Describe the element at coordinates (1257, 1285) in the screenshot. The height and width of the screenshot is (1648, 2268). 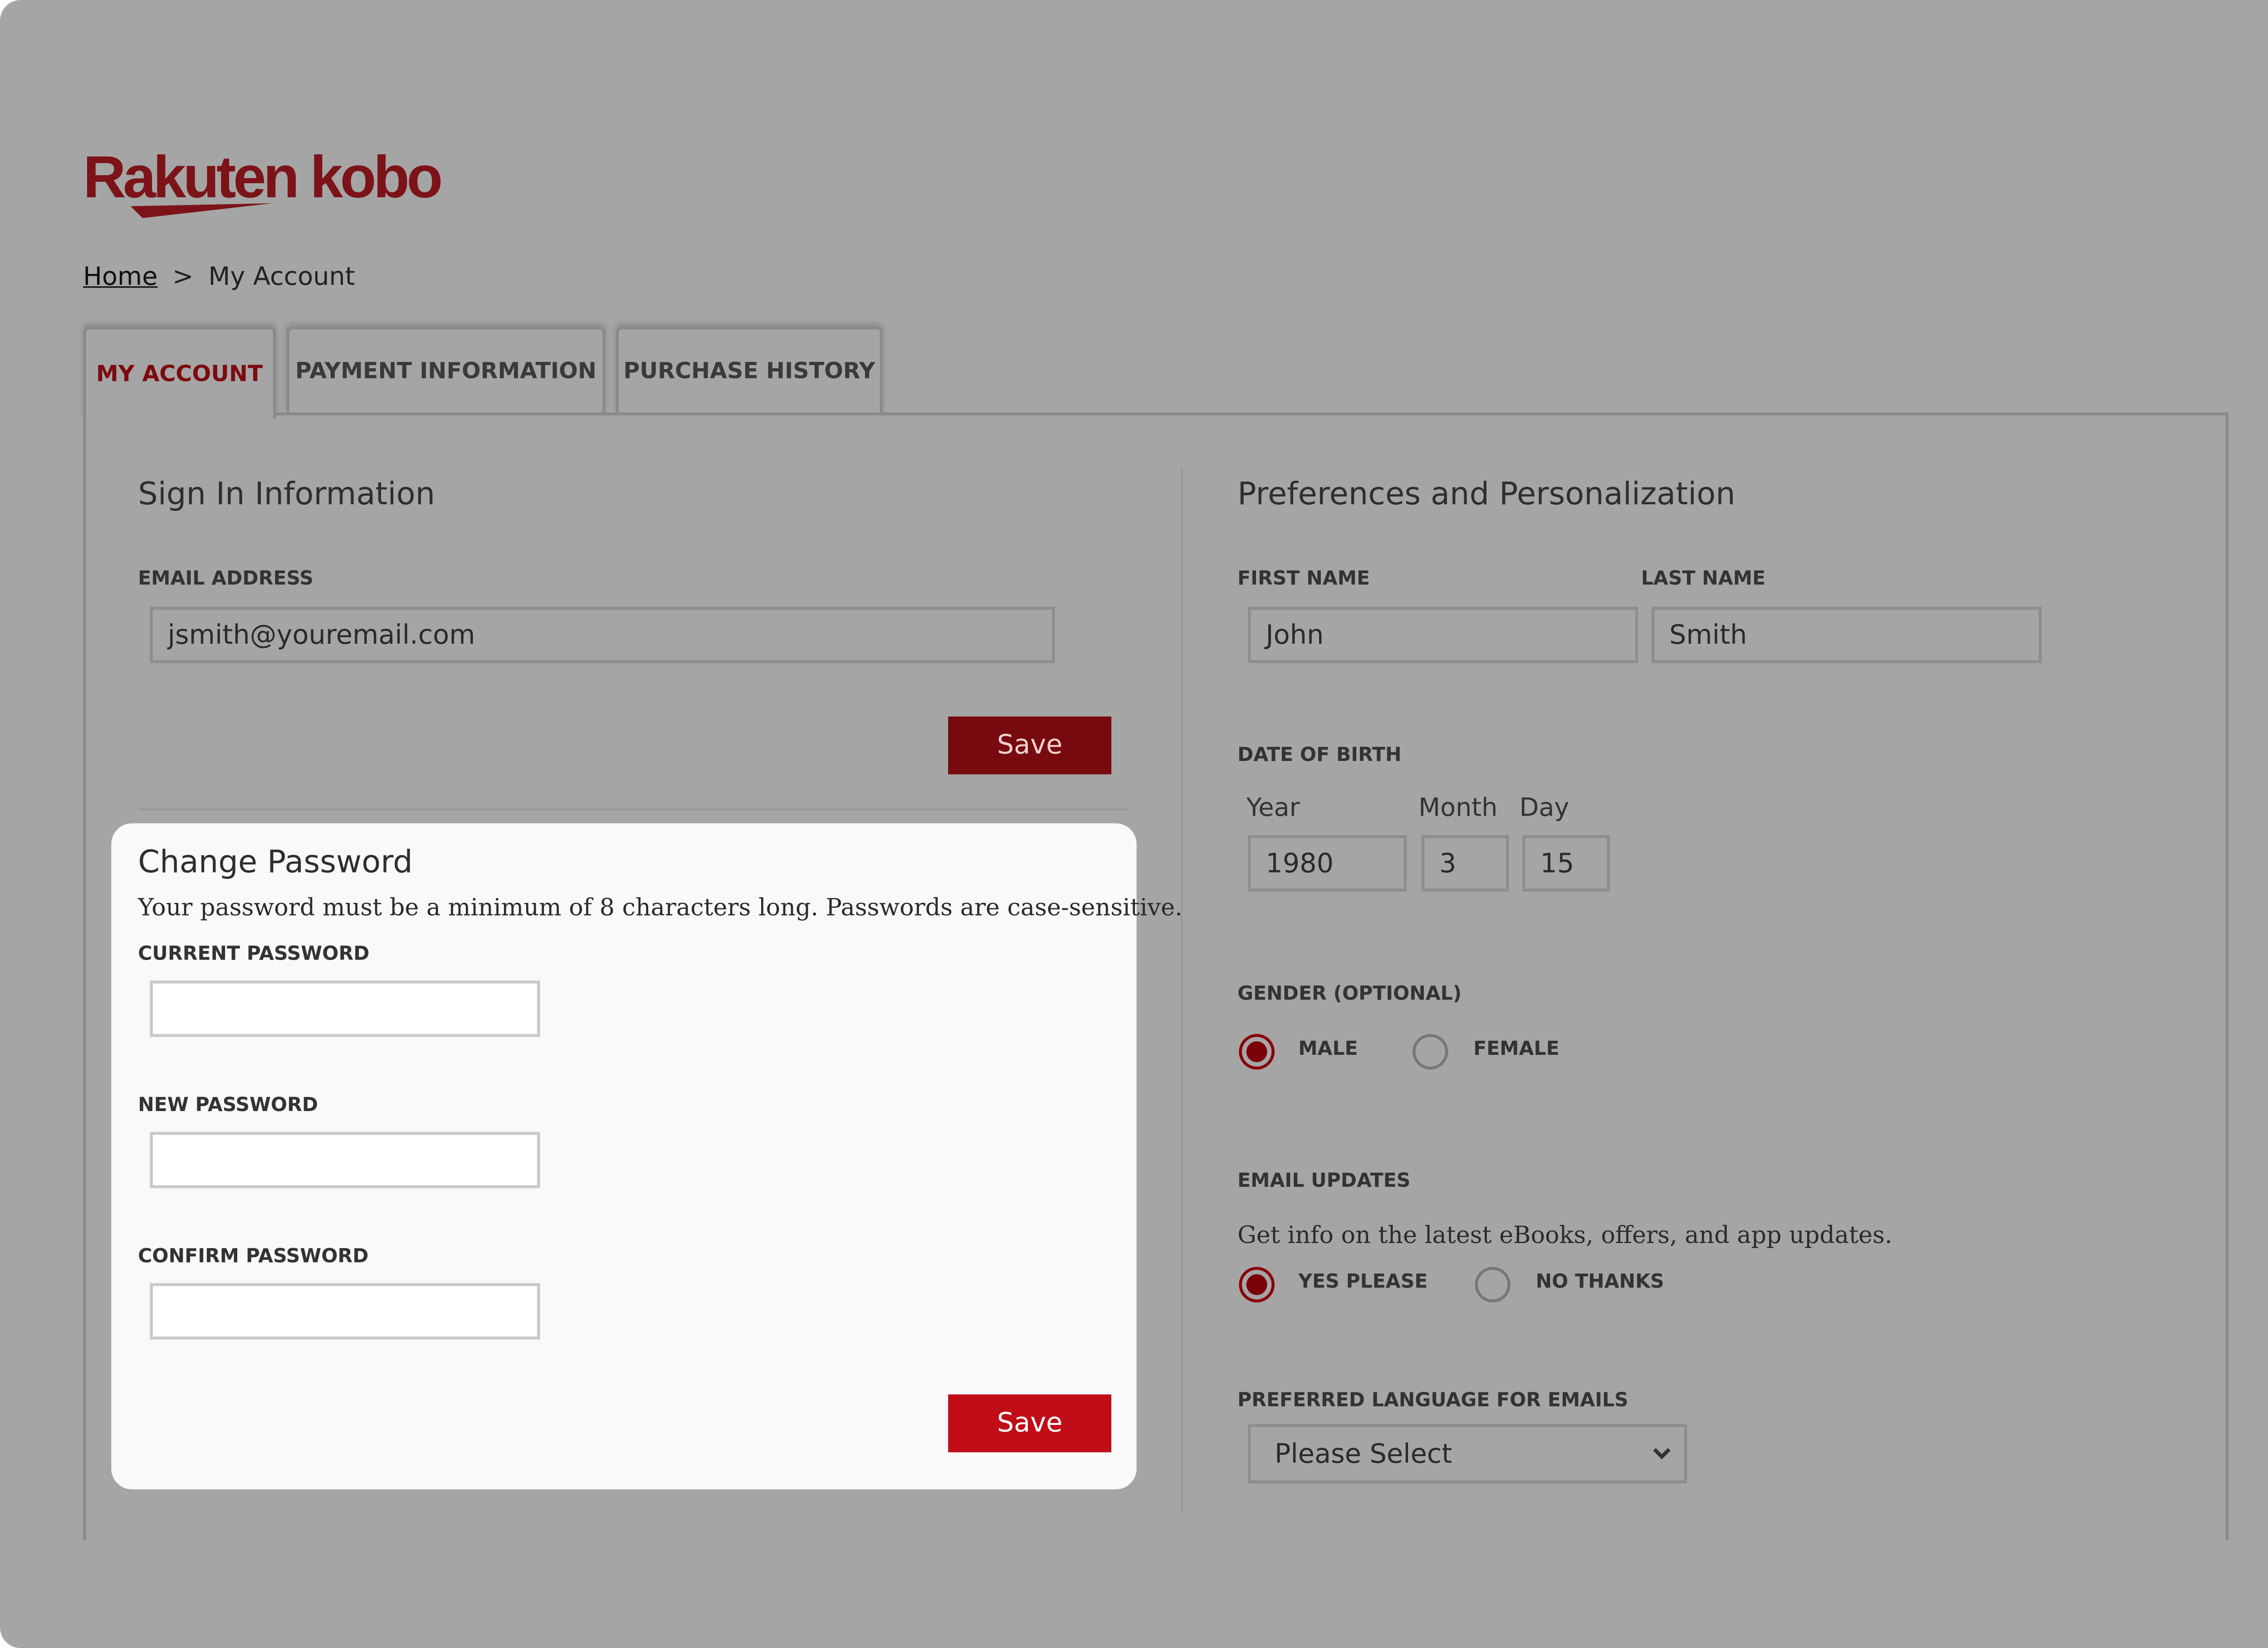
I see `email-updates-yes-radio` at that location.